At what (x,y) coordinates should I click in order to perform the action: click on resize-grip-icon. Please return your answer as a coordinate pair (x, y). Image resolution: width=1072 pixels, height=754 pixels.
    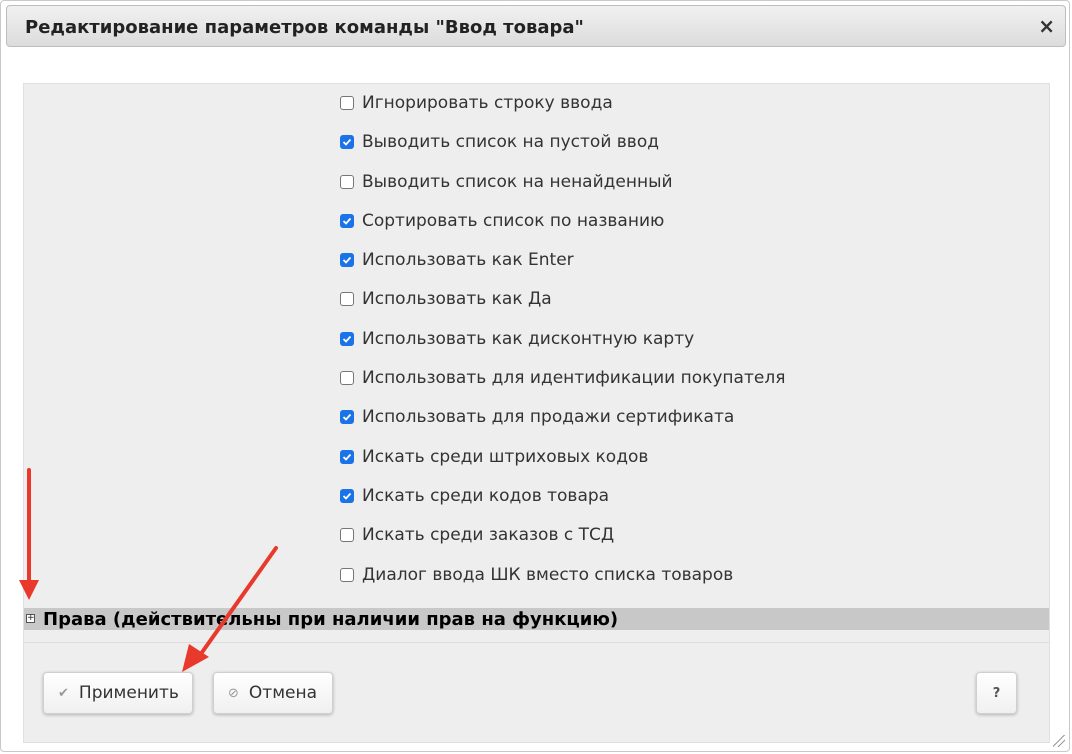
    Looking at the image, I should click on (1059, 741).